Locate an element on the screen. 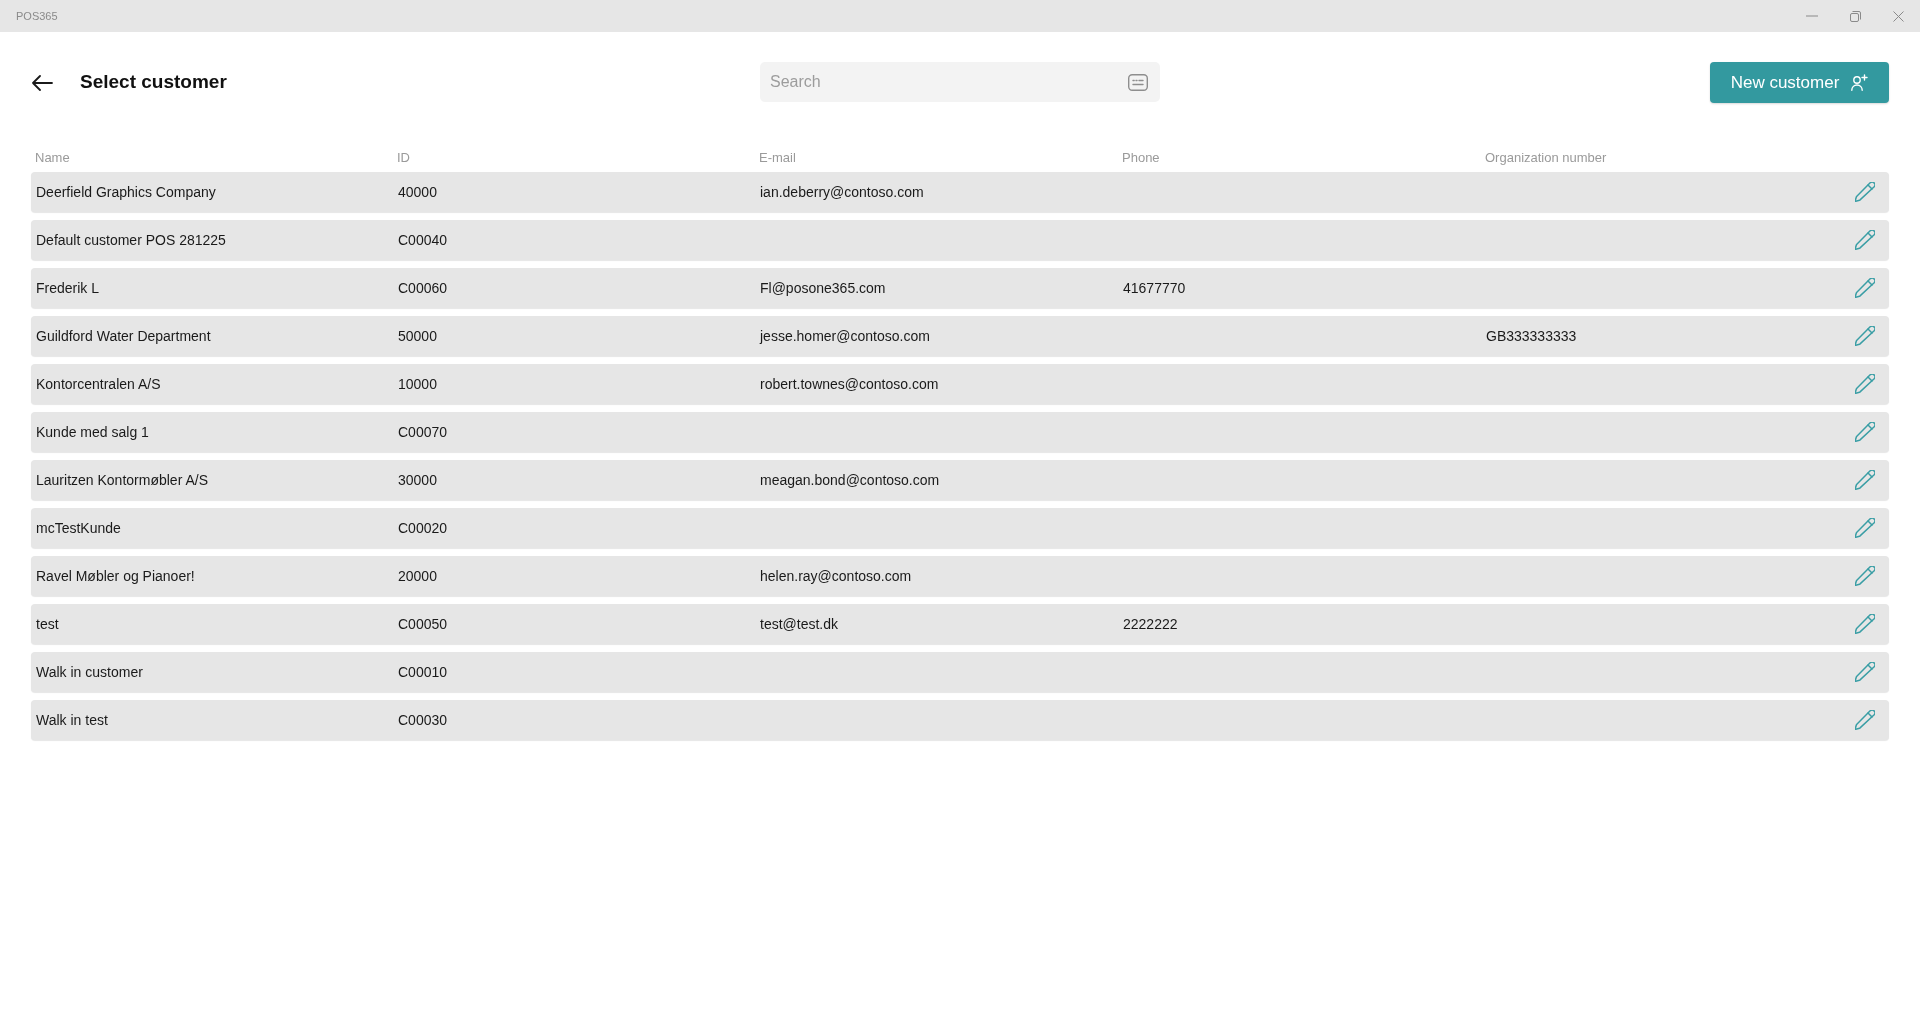 The height and width of the screenshot is (1032, 1920). table-cell-text: 41677770 is located at coordinates (1154, 288).